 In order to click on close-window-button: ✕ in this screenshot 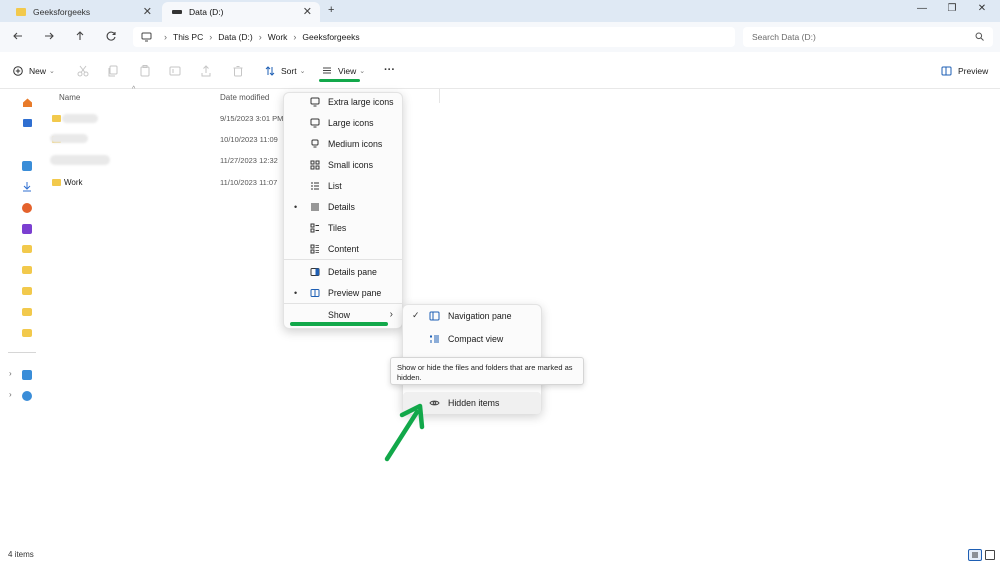, I will do `click(982, 8)`.